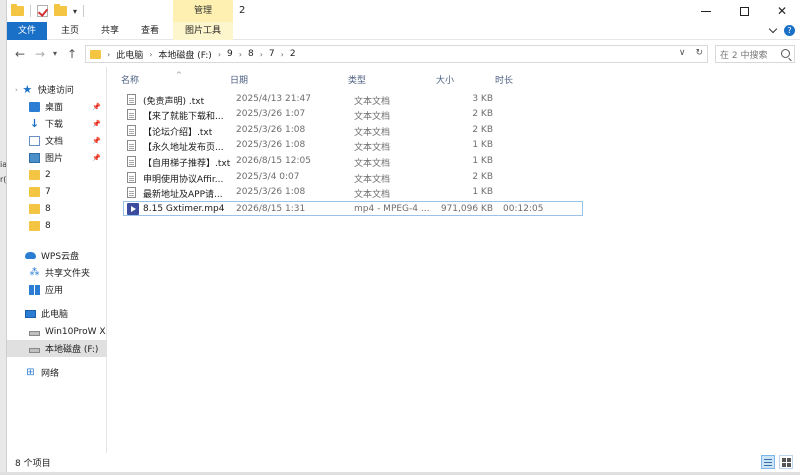 Image resolution: width=800 pixels, height=475 pixels. What do you see at coordinates (178, 133) in the screenshot?
I see `file-name: 【论坛介绍】.txt` at bounding box center [178, 133].